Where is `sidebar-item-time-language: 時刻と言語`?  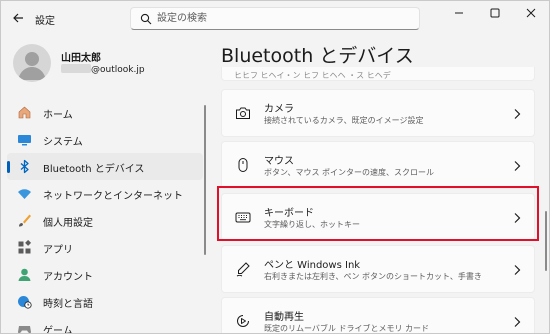
sidebar-item-time-language: 時刻と言語 is located at coordinates (105, 301).